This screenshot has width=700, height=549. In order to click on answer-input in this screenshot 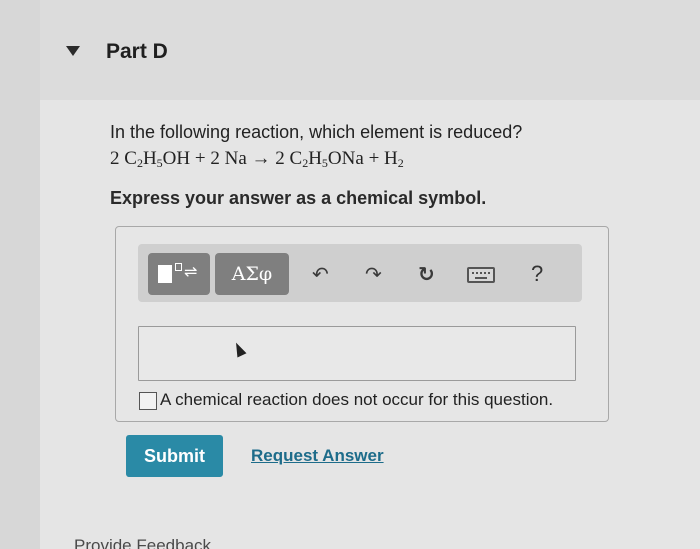, I will do `click(357, 353)`.